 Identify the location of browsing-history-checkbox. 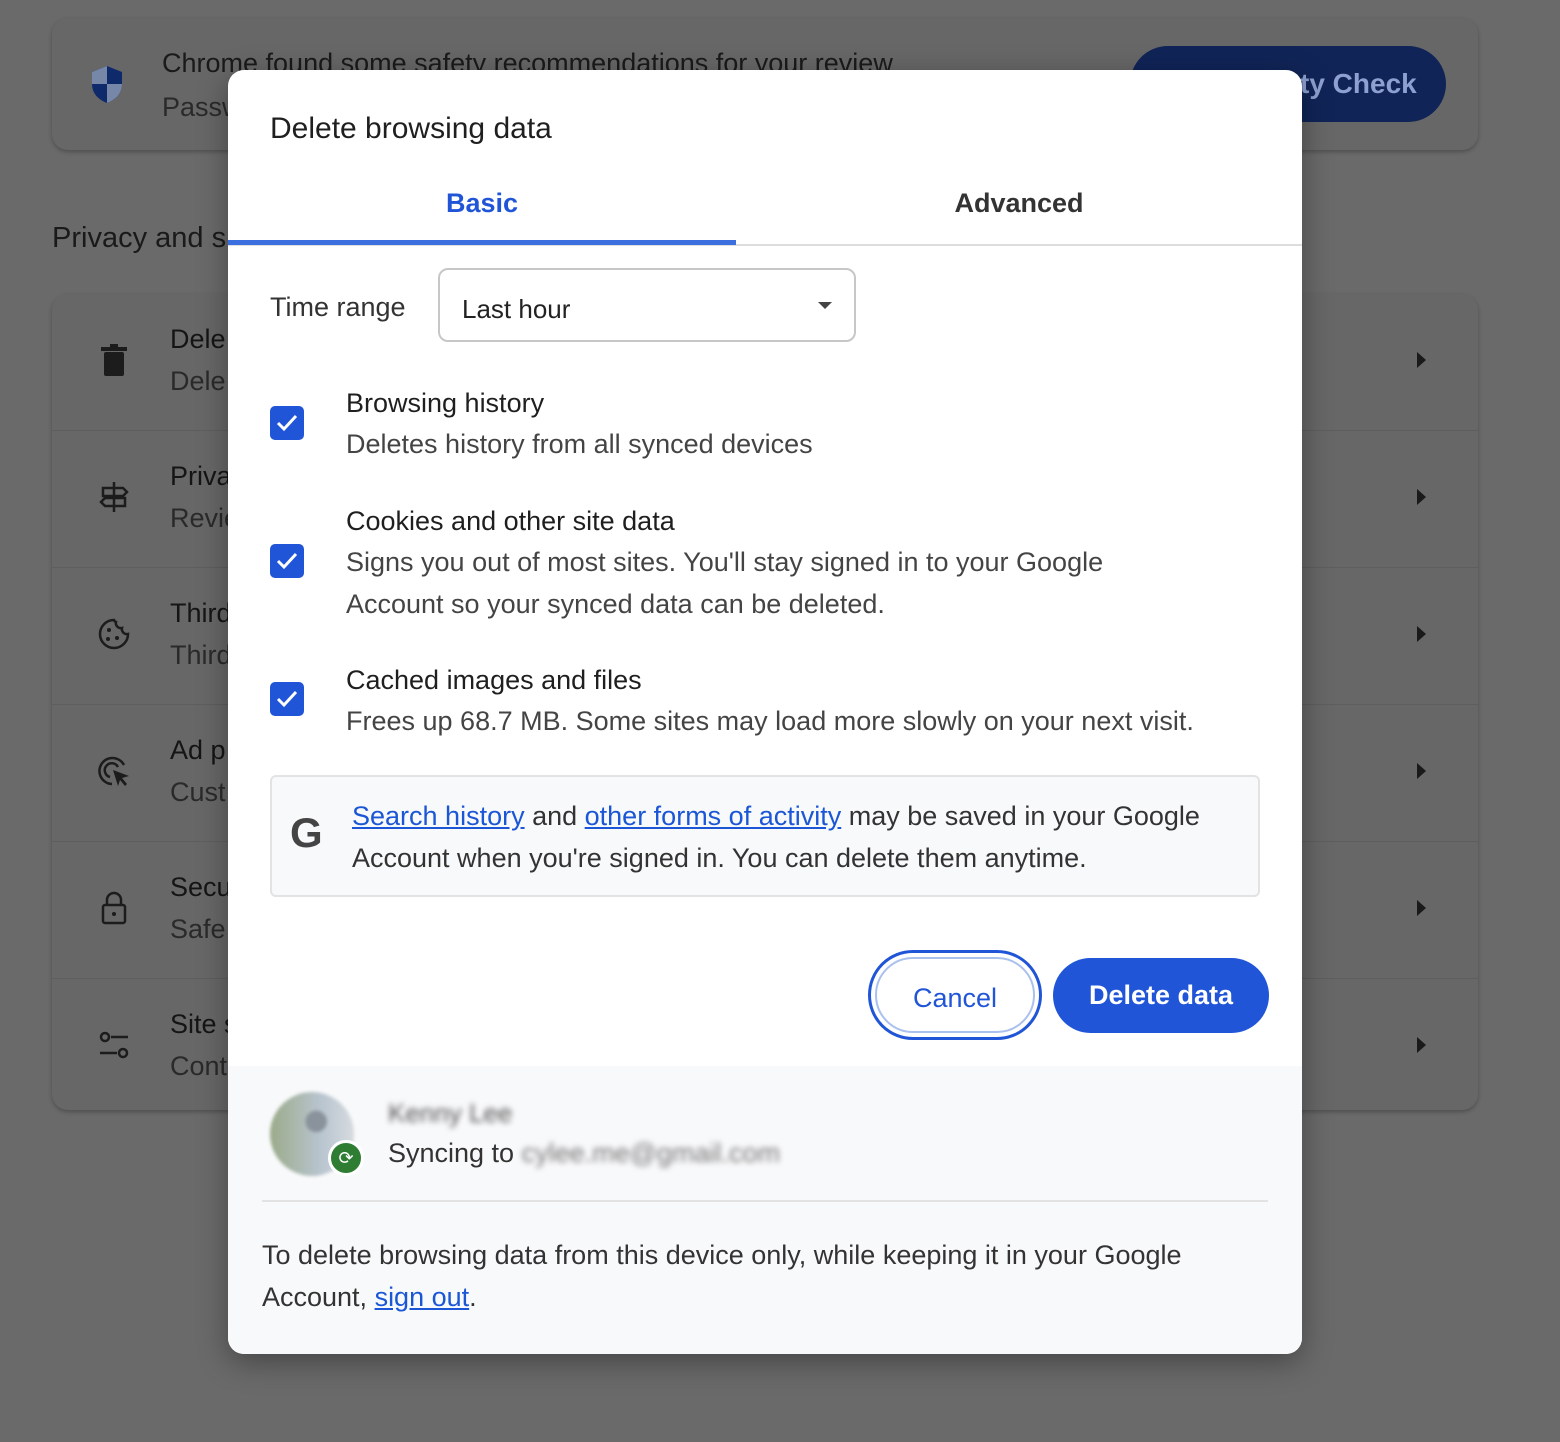
(287, 423).